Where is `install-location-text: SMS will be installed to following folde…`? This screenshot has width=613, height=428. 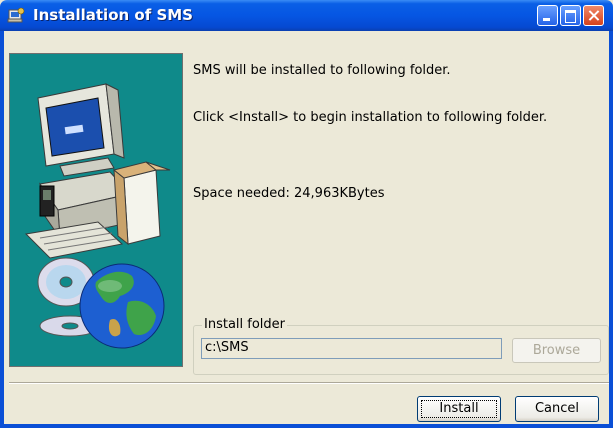 install-location-text: SMS will be installed to following folde… is located at coordinates (322, 70).